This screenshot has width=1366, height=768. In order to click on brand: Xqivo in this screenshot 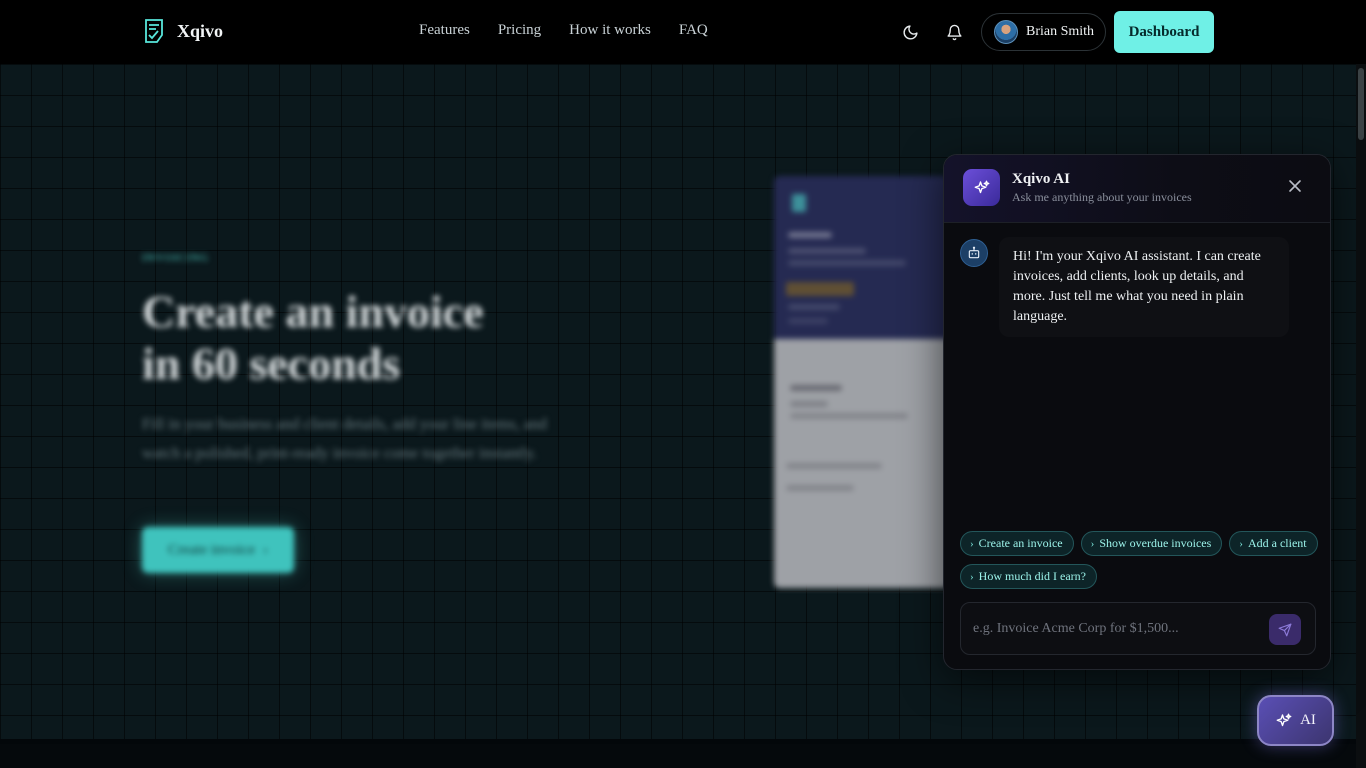, I will do `click(183, 31)`.